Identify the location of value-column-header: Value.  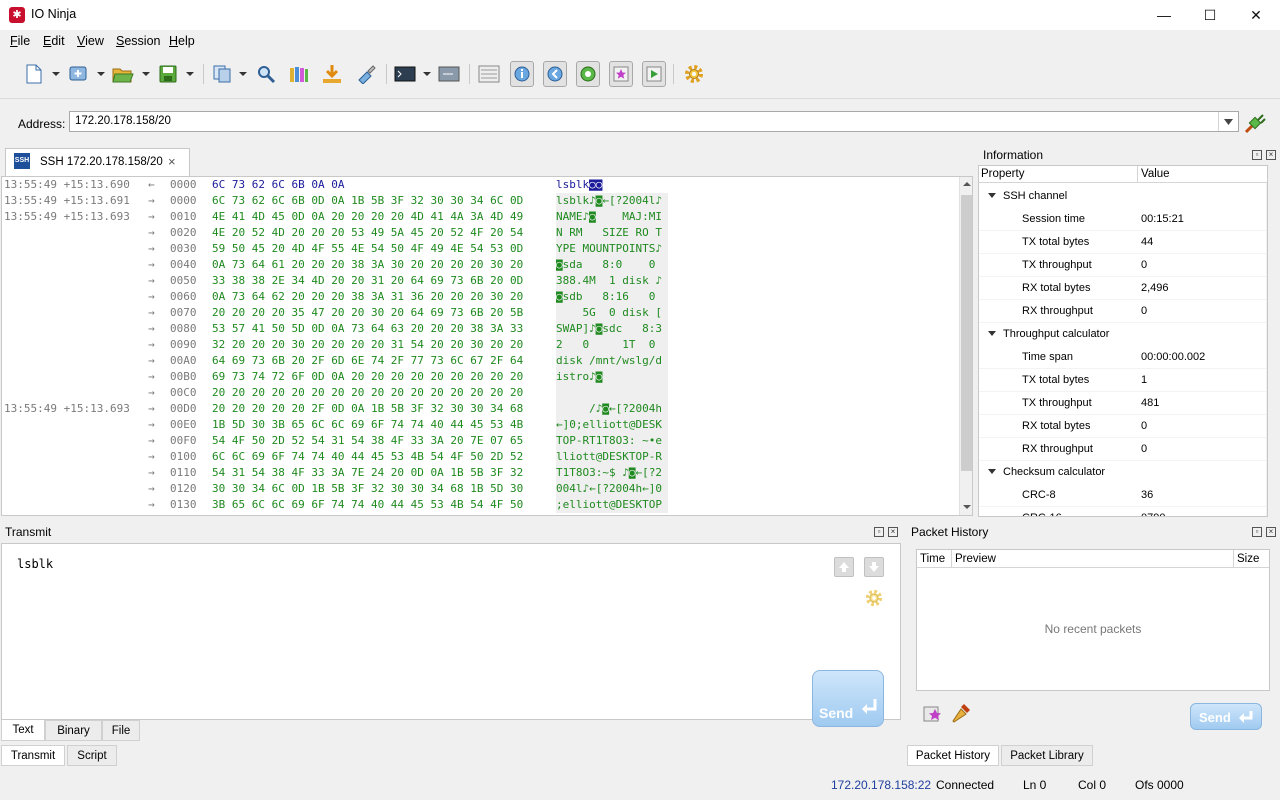
(1155, 174).